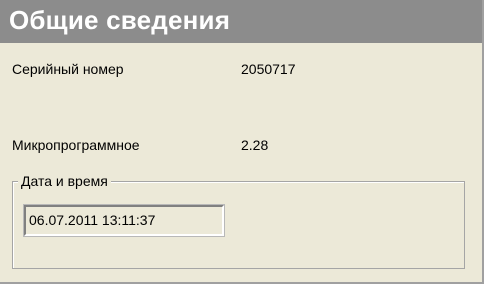 The height and width of the screenshot is (289, 489). I want to click on datetime-group-legend: Дата и время, so click(64, 181).